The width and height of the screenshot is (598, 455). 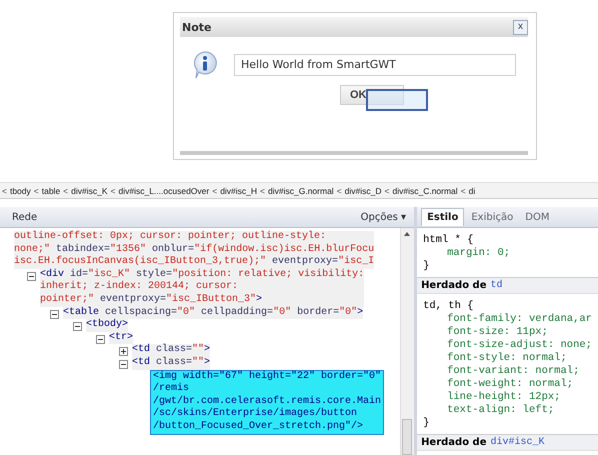 What do you see at coordinates (520, 27) in the screenshot?
I see `close-button: x` at bounding box center [520, 27].